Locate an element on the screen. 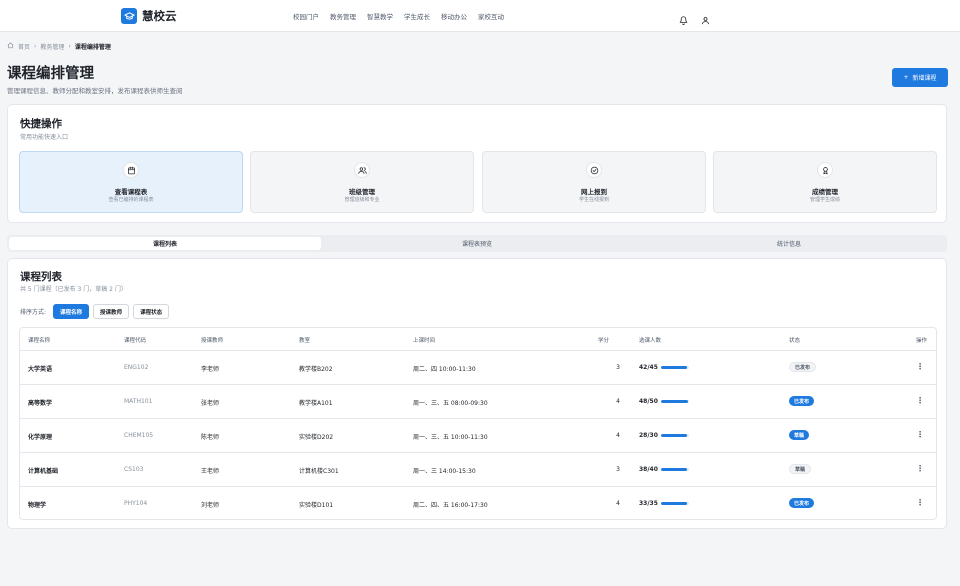  brand-name: 慧校云 is located at coordinates (159, 16).